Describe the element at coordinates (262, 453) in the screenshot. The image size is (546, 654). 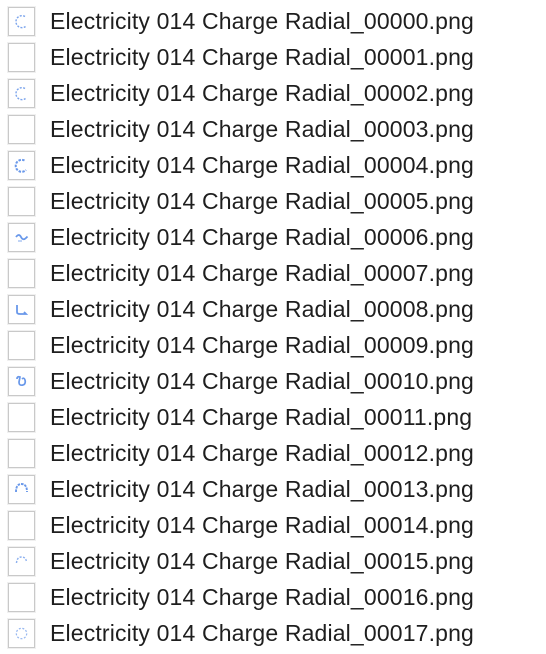
I see `file-name: Electricity 014 Charge Radial_00012.png` at that location.